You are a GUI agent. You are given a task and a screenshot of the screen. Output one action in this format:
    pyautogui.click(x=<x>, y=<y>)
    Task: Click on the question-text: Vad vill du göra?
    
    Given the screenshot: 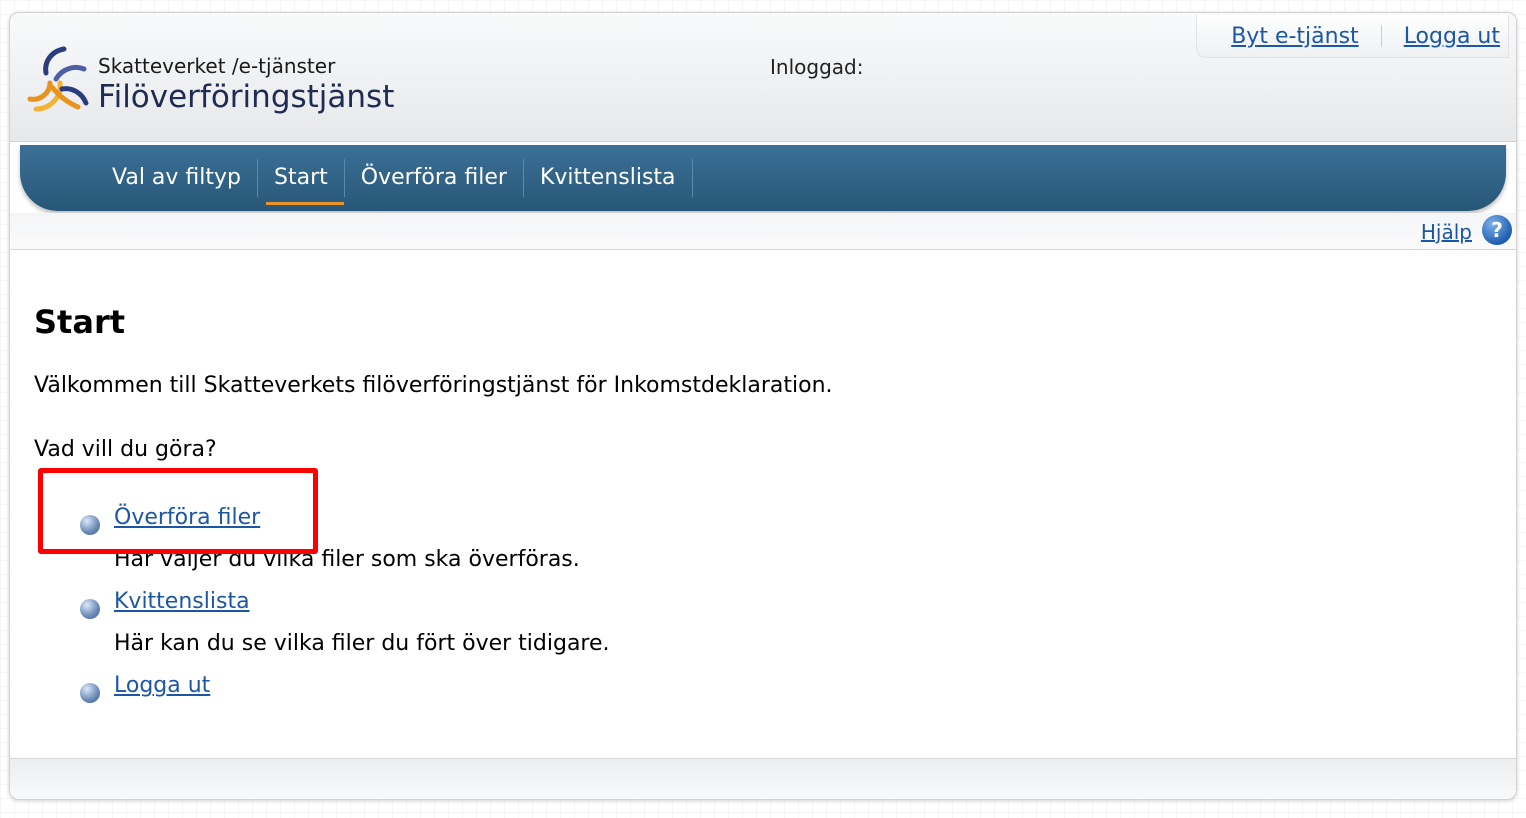 What is the action you would take?
    pyautogui.click(x=125, y=449)
    